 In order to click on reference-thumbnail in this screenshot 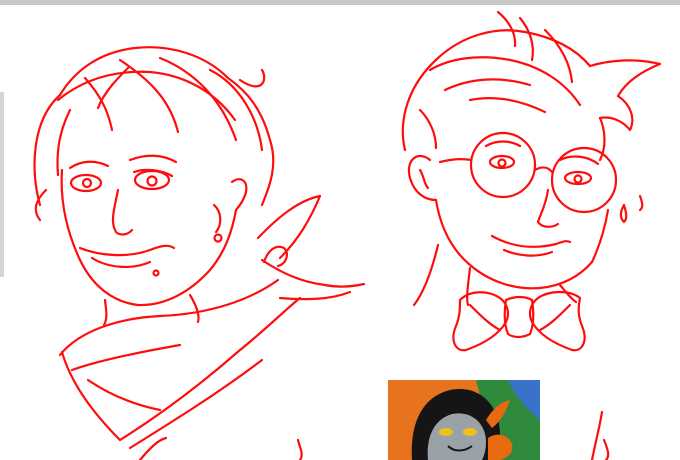, I will do `click(464, 420)`.